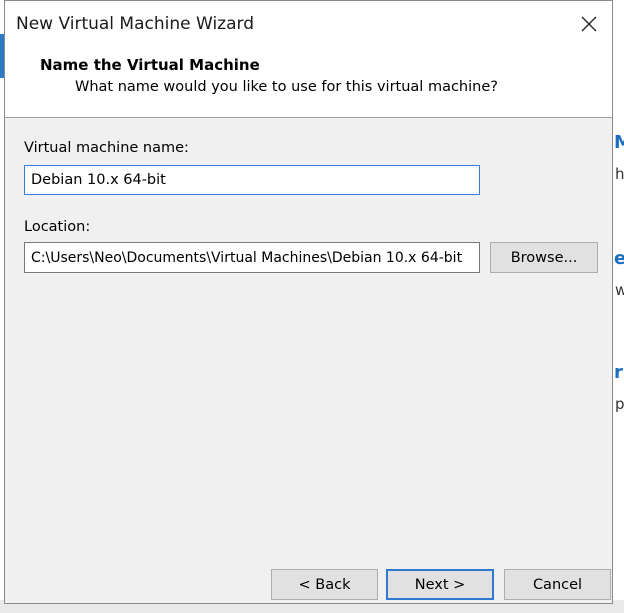 The width and height of the screenshot is (624, 613). I want to click on background-right-panel, so click(619, 306).